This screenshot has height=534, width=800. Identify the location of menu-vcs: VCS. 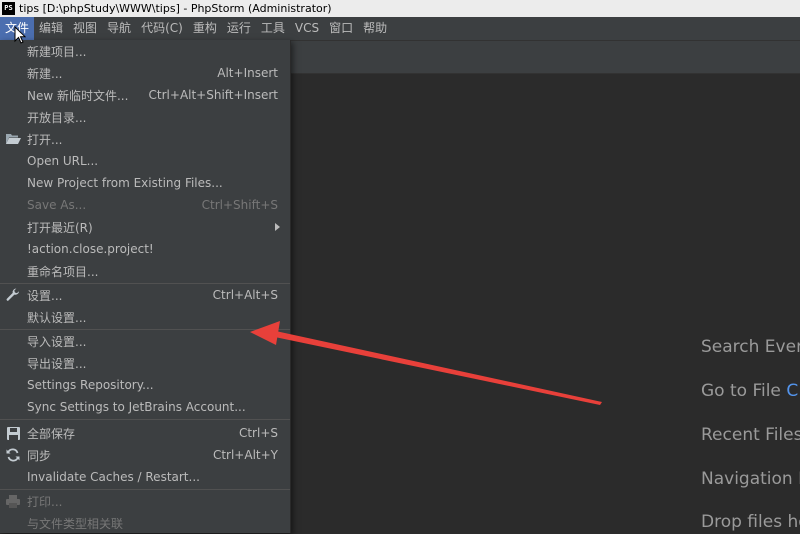
(307, 28).